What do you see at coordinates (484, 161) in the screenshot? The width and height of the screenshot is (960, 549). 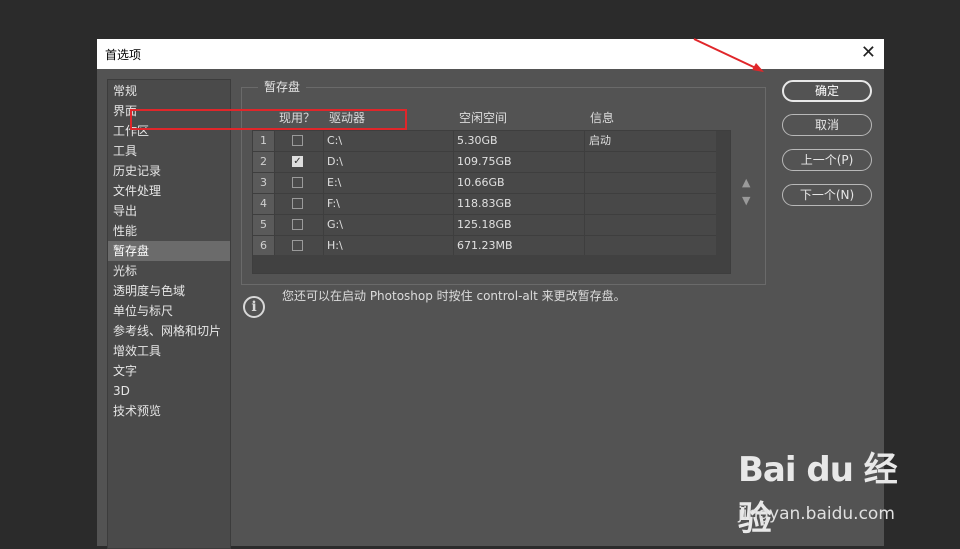 I see `free-space-cell: 109.75GB` at bounding box center [484, 161].